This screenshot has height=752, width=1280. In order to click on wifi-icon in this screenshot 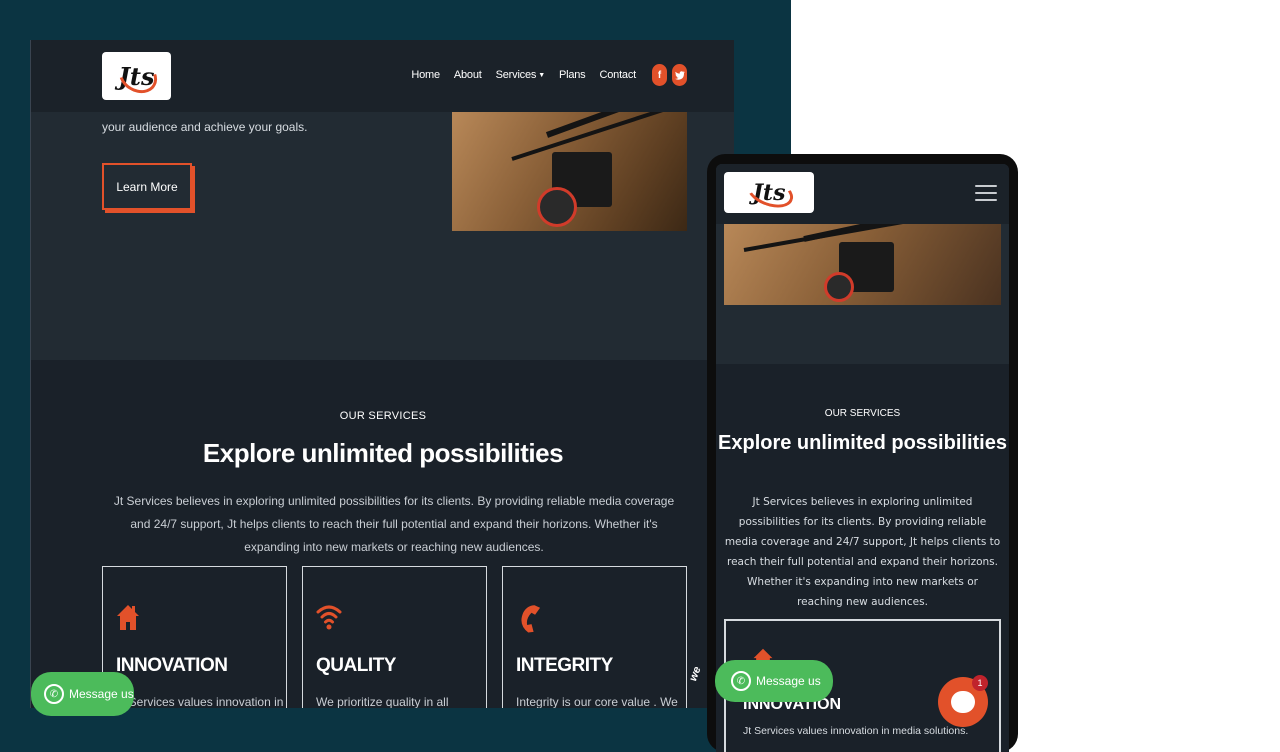, I will do `click(329, 618)`.